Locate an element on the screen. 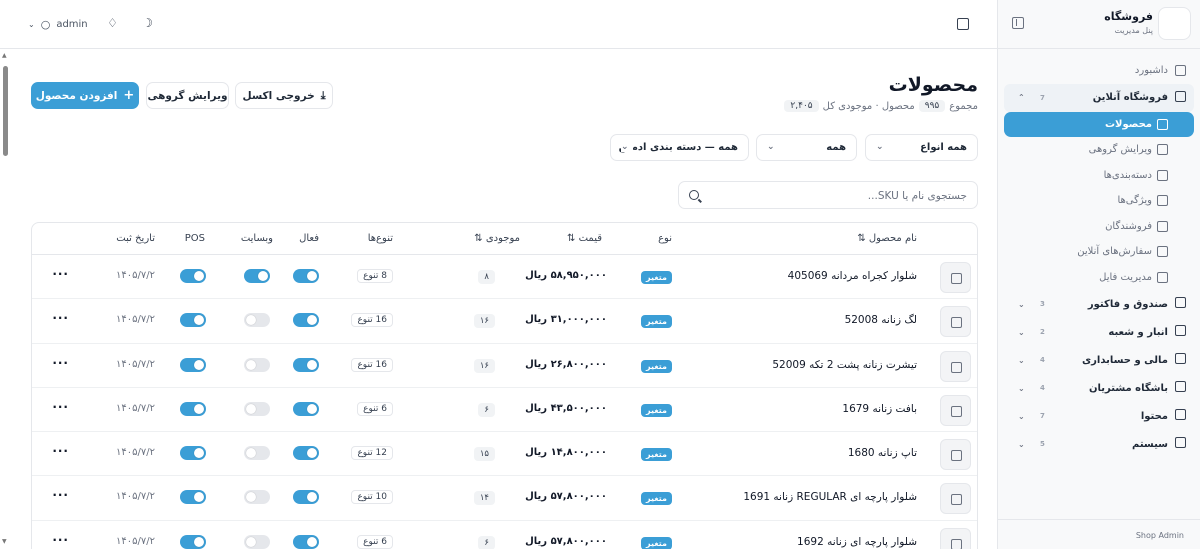  scroll-down-arrow: ▼ is located at coordinates (4, 541).